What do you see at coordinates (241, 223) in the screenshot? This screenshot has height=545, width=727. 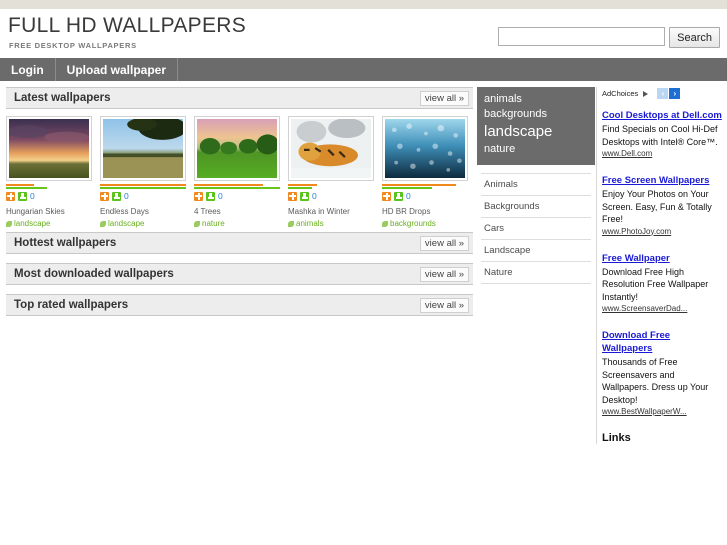 I see `wallpaper-category-link: nature` at bounding box center [241, 223].